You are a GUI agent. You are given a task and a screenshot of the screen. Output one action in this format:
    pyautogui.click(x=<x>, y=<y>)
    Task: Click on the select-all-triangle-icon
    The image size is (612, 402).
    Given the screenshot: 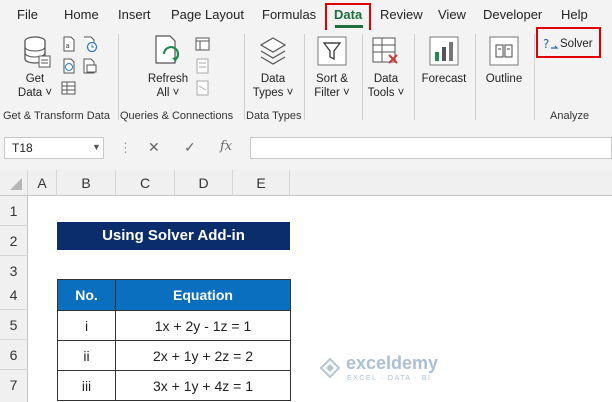 What is the action you would take?
    pyautogui.click(x=16, y=184)
    